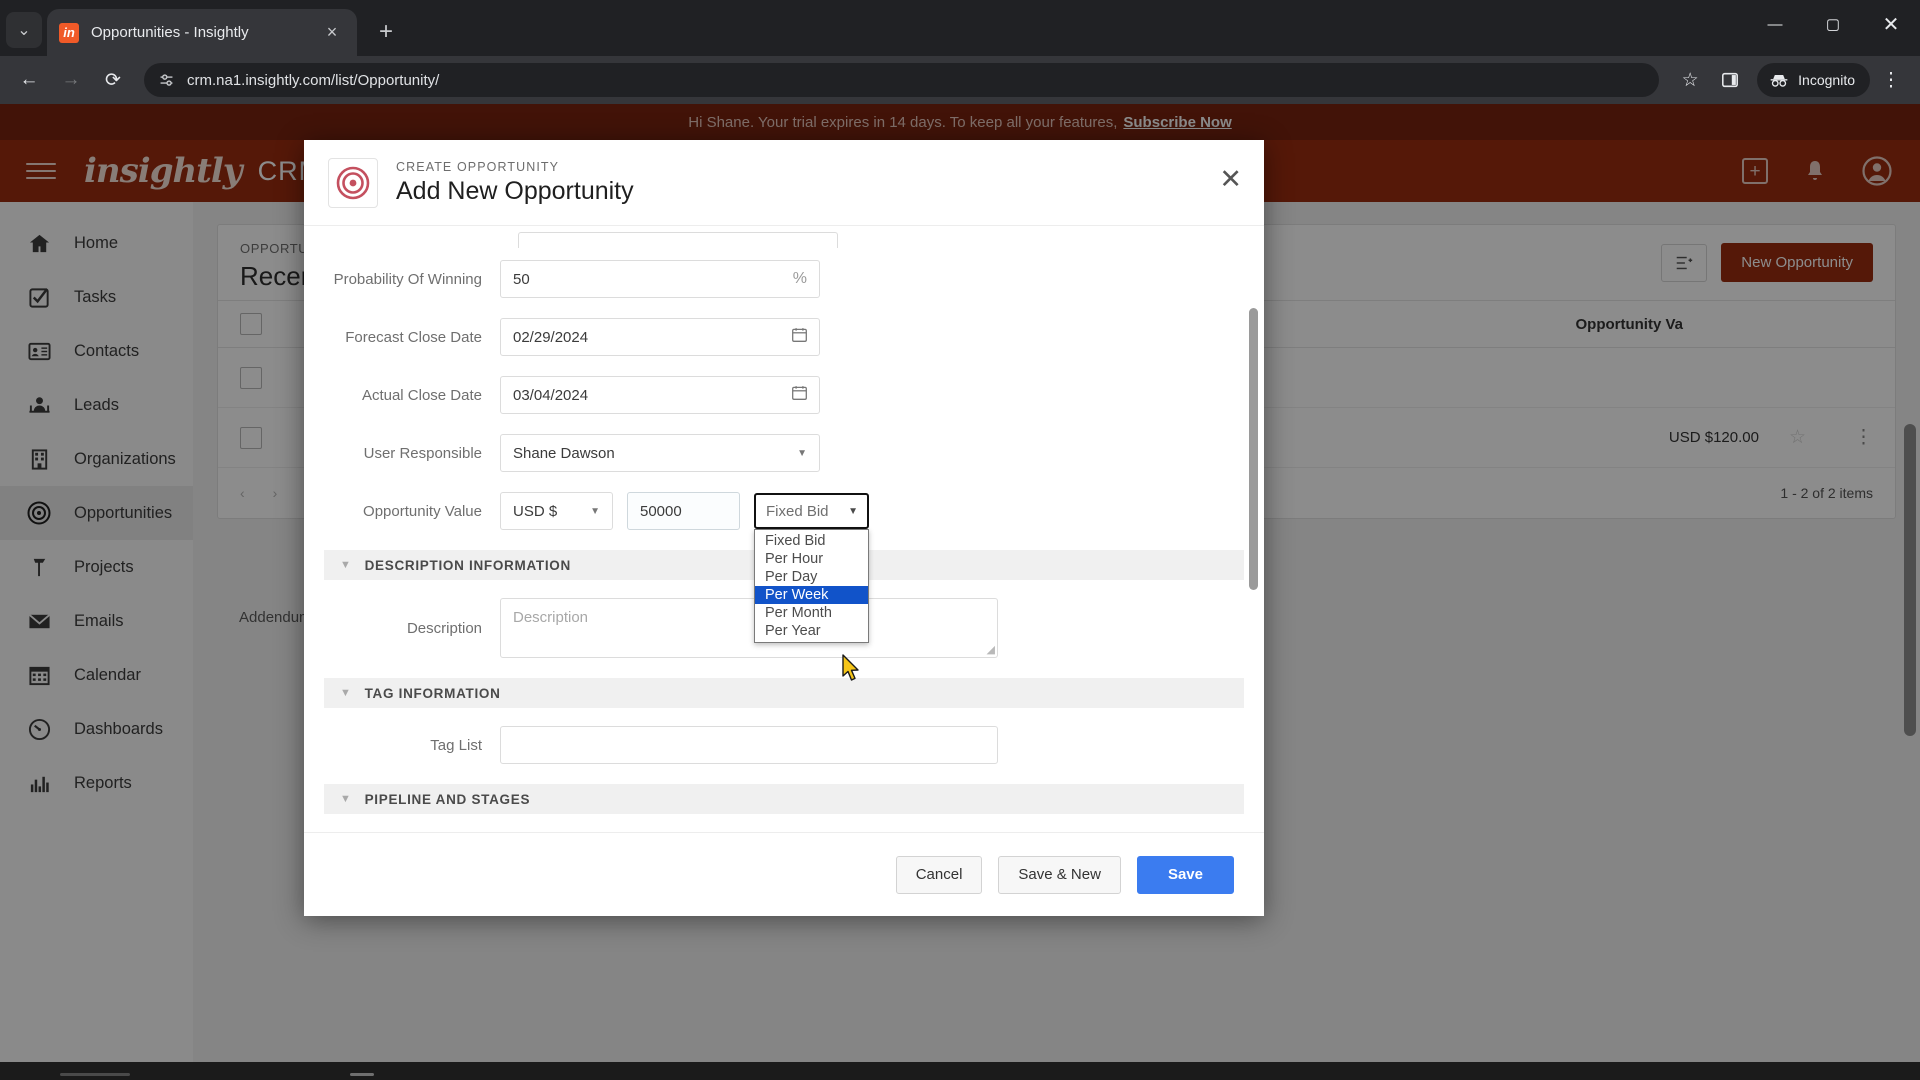 This screenshot has height=1080, width=1920. I want to click on site-settings-icon, so click(166, 80).